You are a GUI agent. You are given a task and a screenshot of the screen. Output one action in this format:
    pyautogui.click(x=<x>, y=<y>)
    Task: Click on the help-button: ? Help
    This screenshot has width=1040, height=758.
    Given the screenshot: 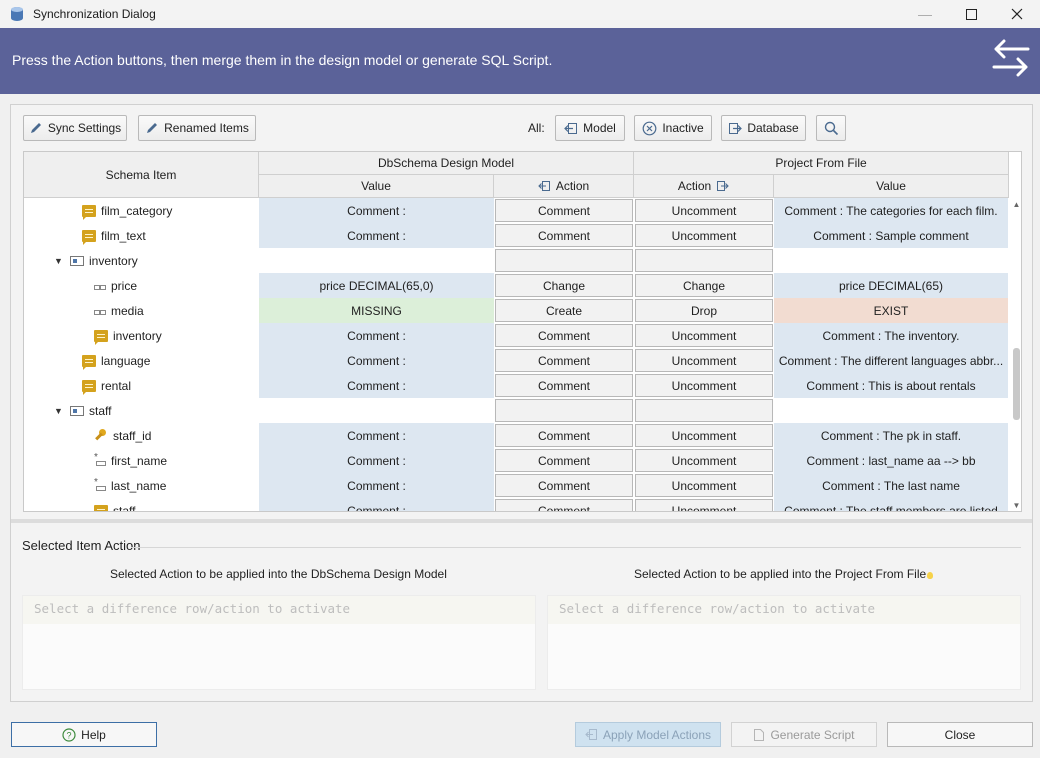 What is the action you would take?
    pyautogui.click(x=84, y=734)
    